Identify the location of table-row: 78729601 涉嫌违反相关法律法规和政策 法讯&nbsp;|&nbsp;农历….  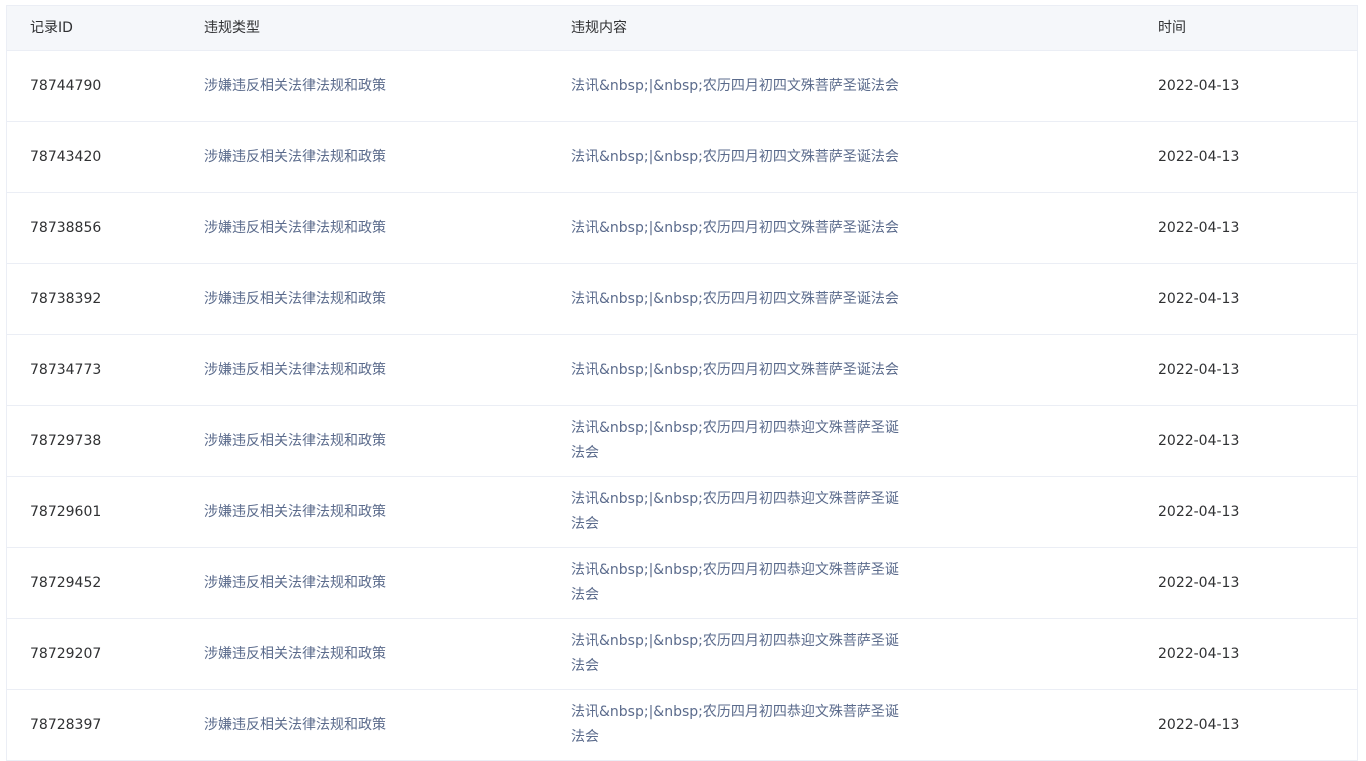
(682, 512).